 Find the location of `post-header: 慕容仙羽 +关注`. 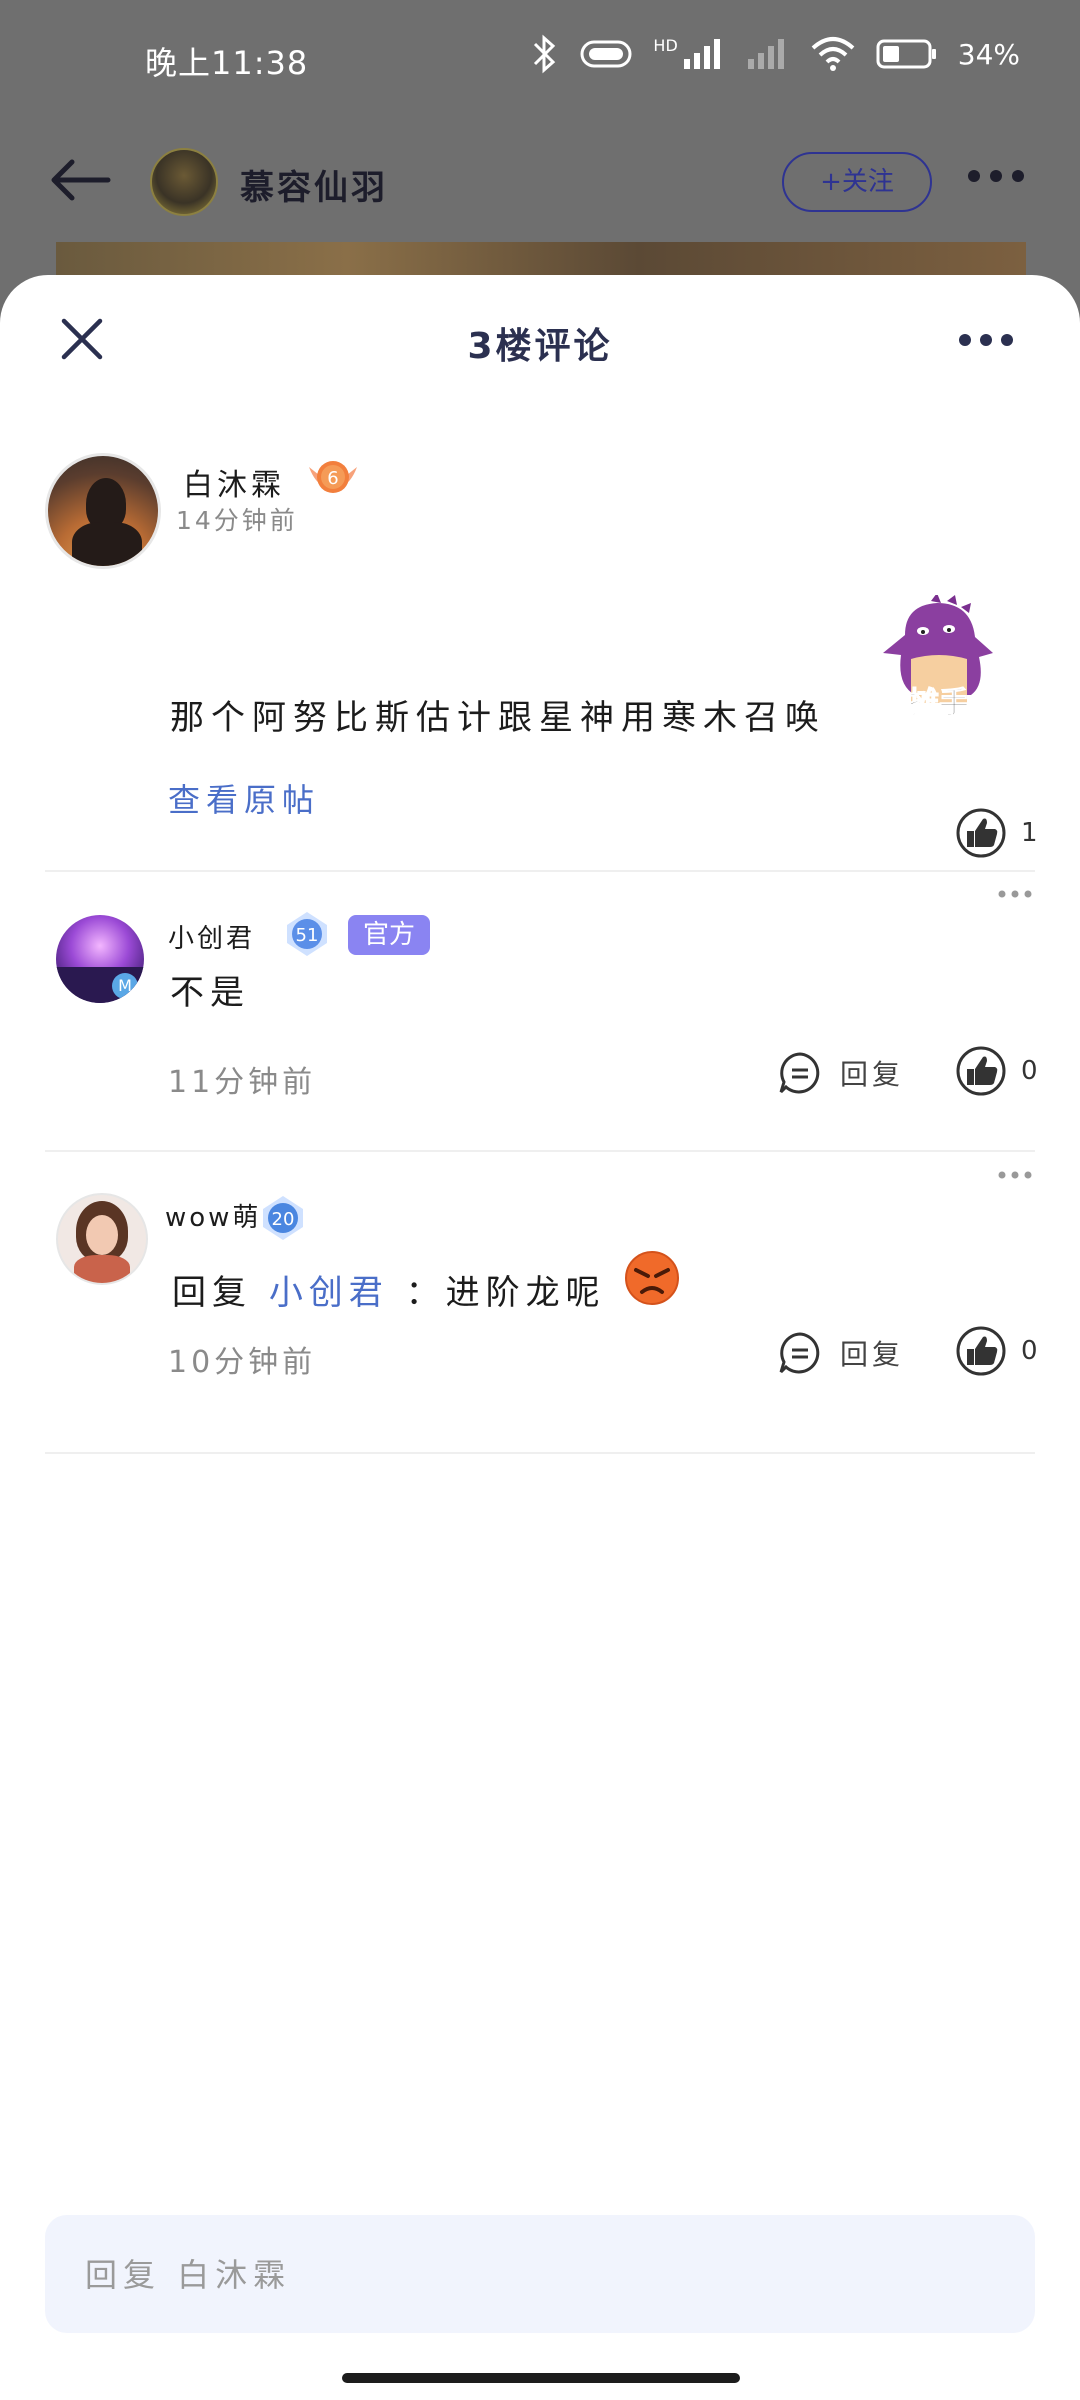

post-header: 慕容仙羽 +关注 is located at coordinates (540, 185).